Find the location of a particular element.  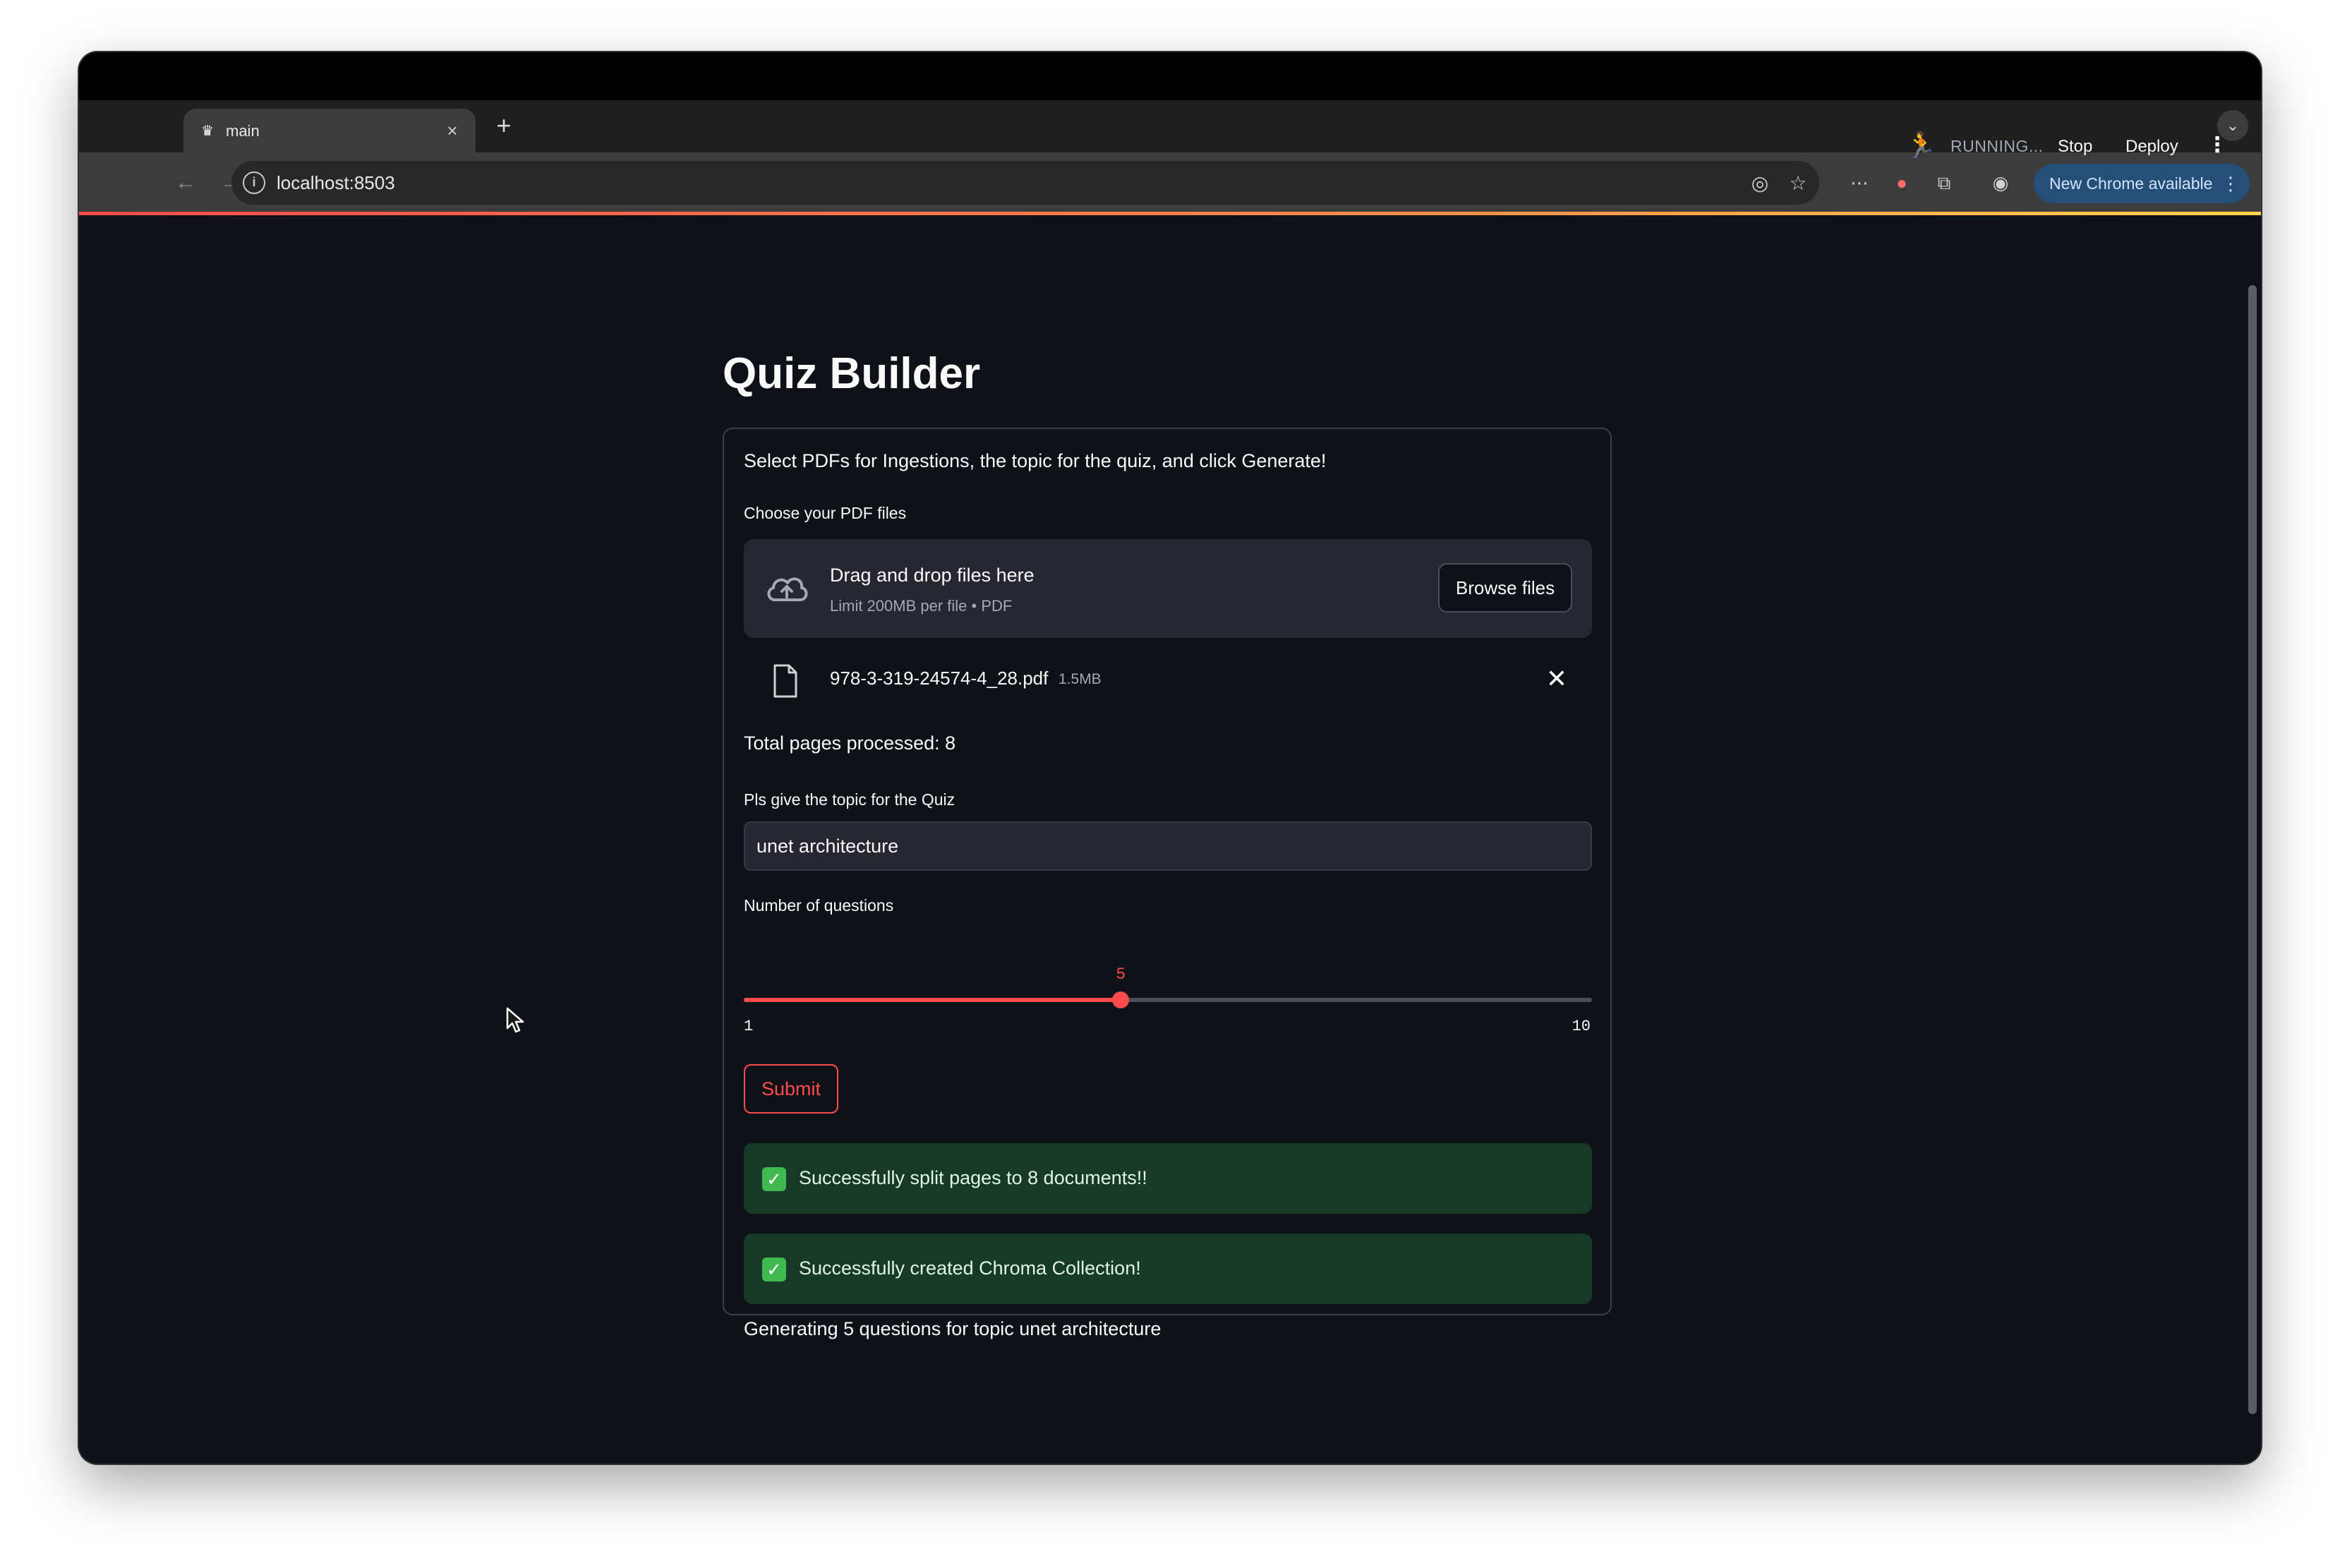

back-icon: ← is located at coordinates (185, 183).